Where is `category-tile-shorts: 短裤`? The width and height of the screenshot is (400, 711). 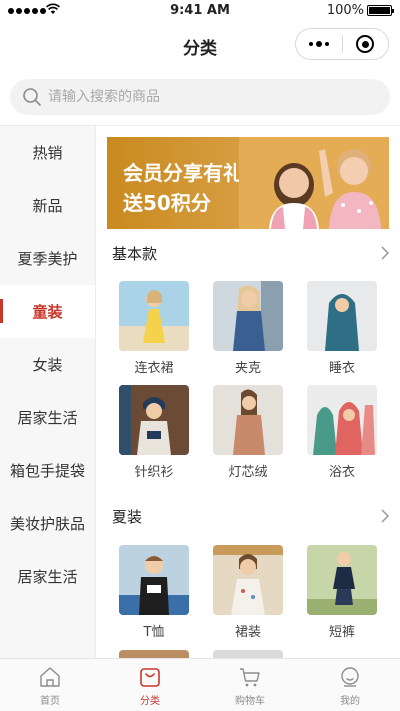
category-tile-shorts: 短裤 is located at coordinates (342, 592).